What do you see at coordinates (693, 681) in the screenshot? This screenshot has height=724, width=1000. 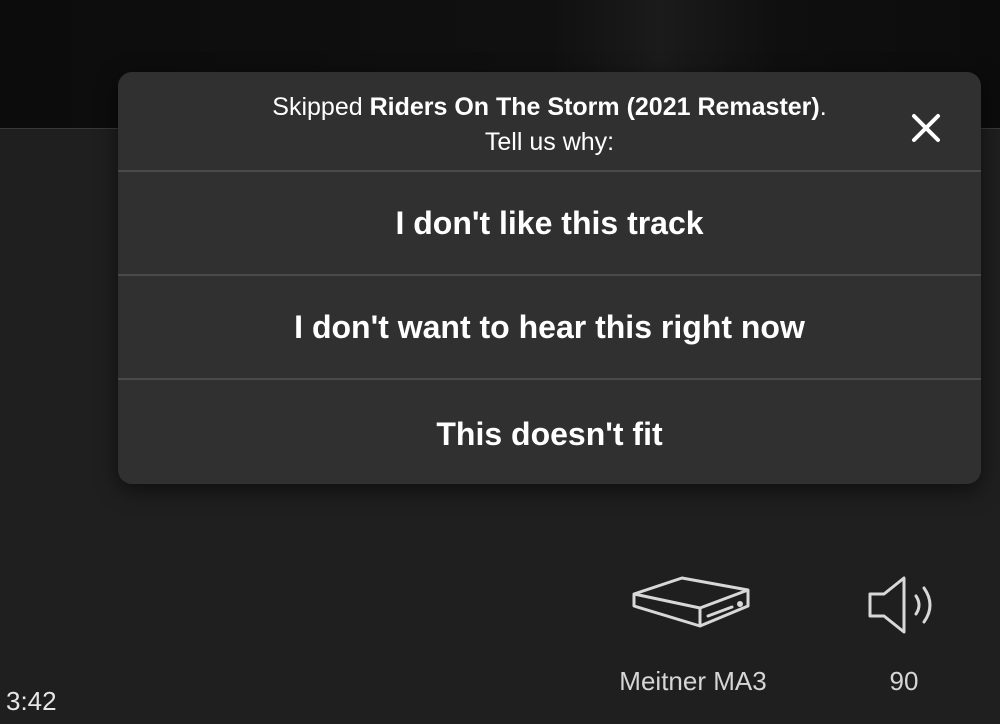 I see `output-device-label: Meitner MA3` at bounding box center [693, 681].